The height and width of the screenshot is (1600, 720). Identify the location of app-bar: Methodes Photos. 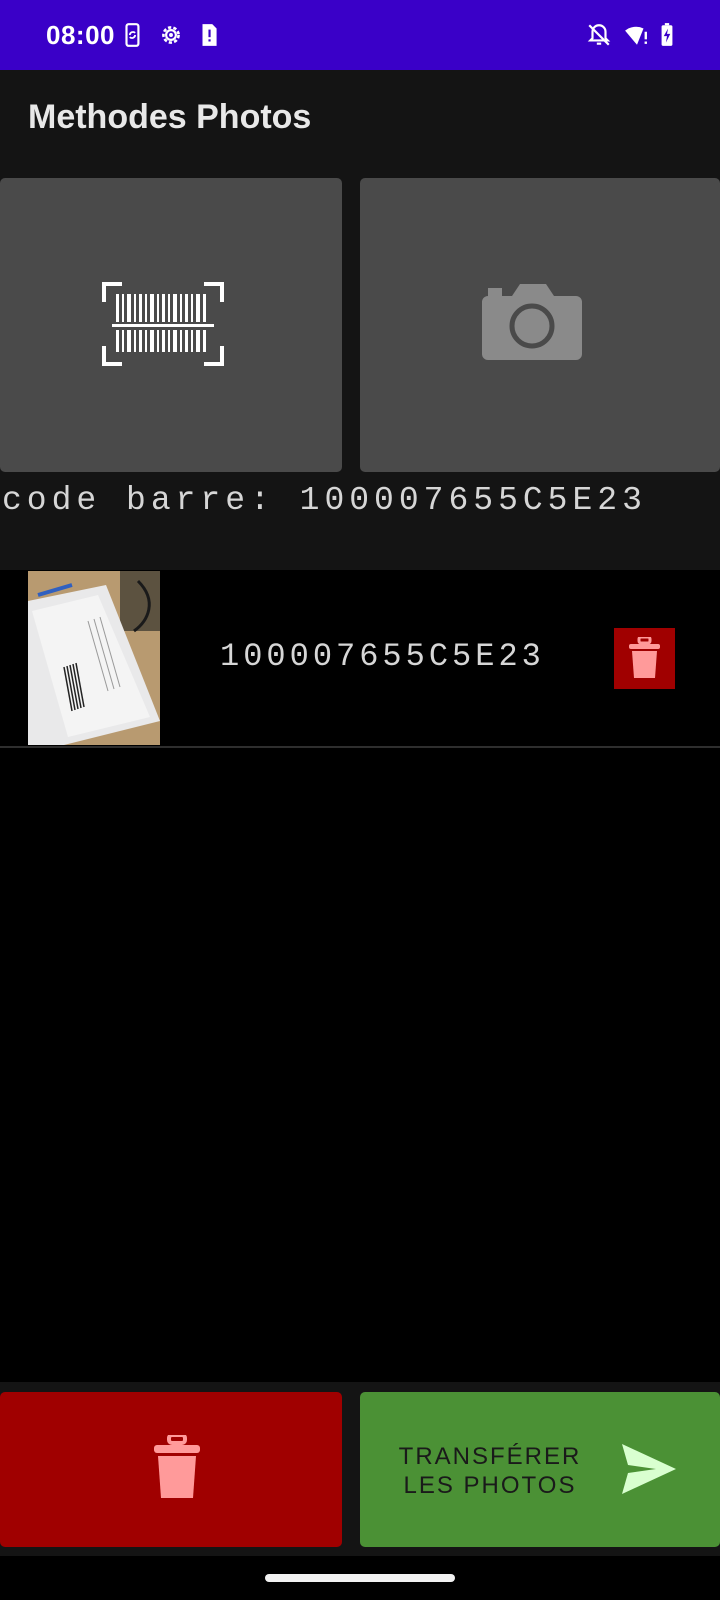
(360, 120).